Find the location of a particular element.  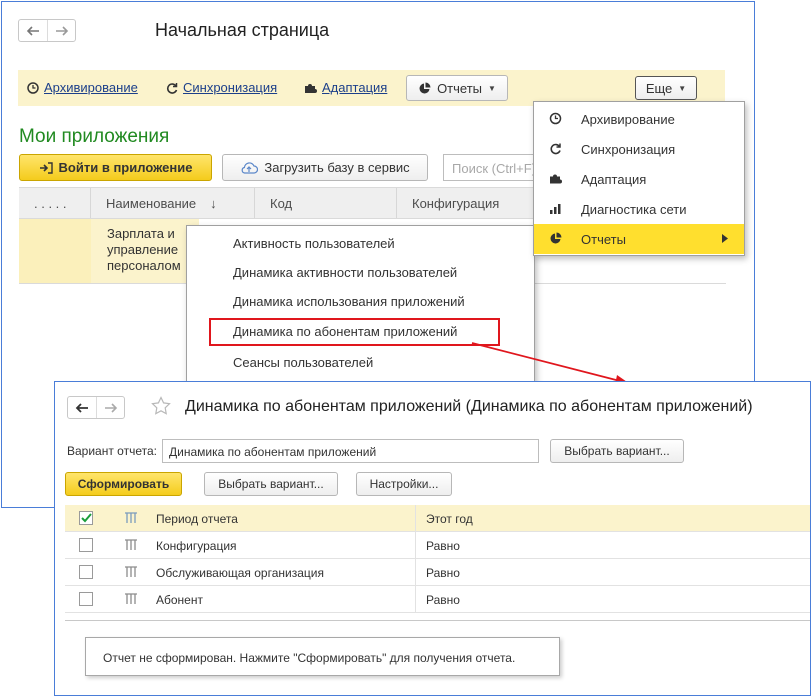

reports-button: Отчеты ▼ is located at coordinates (457, 88).